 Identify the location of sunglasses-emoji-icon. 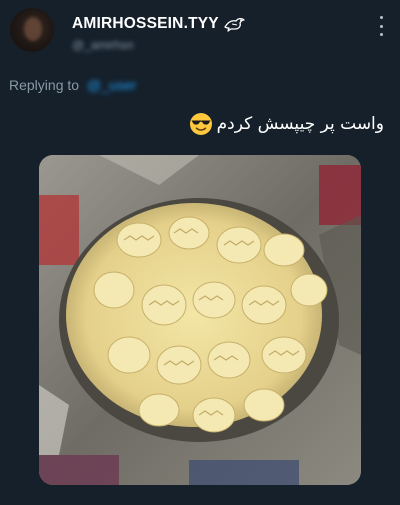
(201, 124).